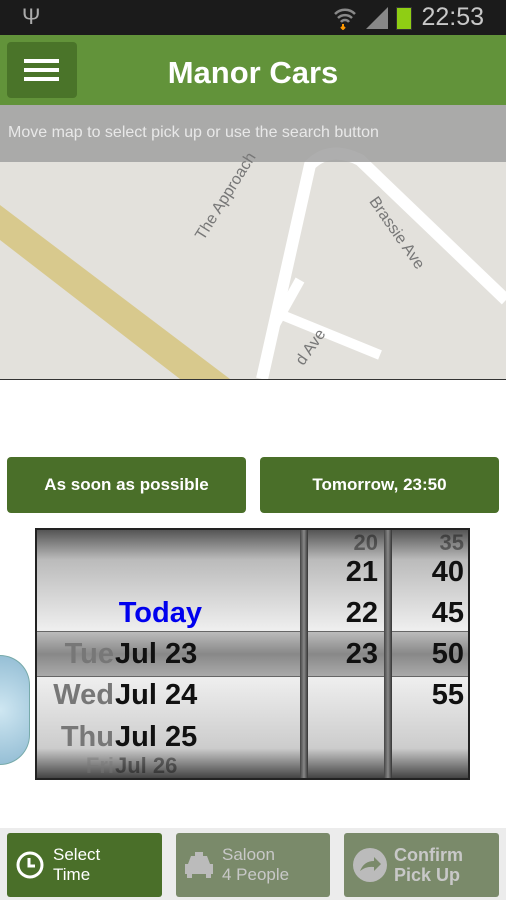 The image size is (506, 900). I want to click on clock-icon, so click(30, 865).